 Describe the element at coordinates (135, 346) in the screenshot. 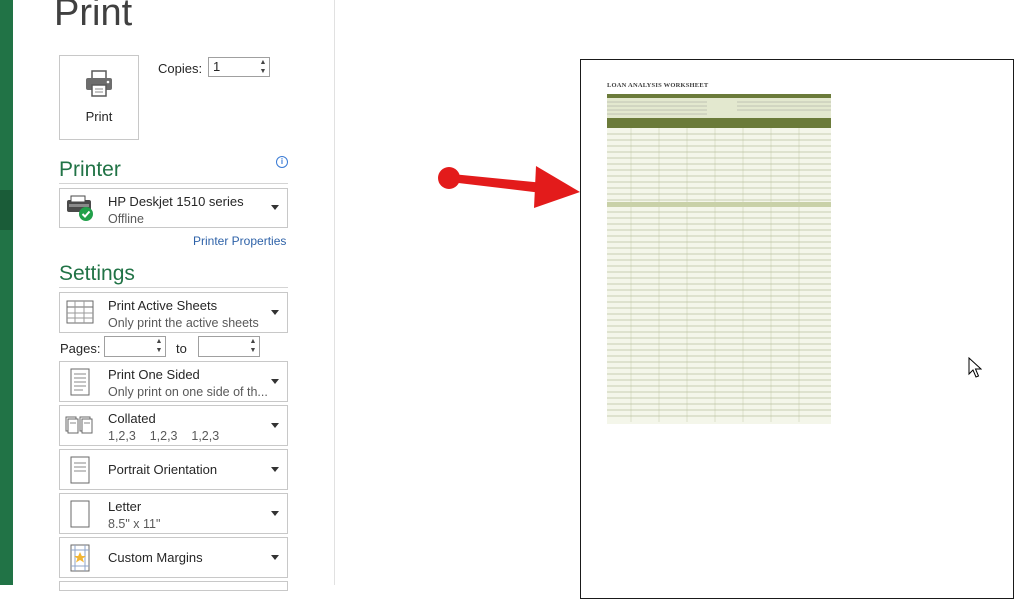

I see `pages-from-input: ▲ ▼` at that location.